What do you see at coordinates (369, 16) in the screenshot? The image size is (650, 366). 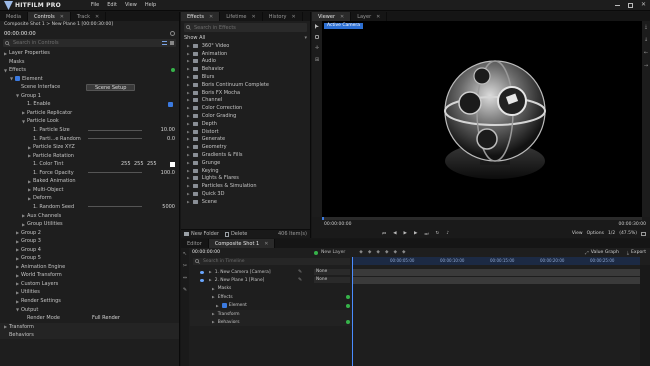 I see `tab-layer: Layer ✕` at bounding box center [369, 16].